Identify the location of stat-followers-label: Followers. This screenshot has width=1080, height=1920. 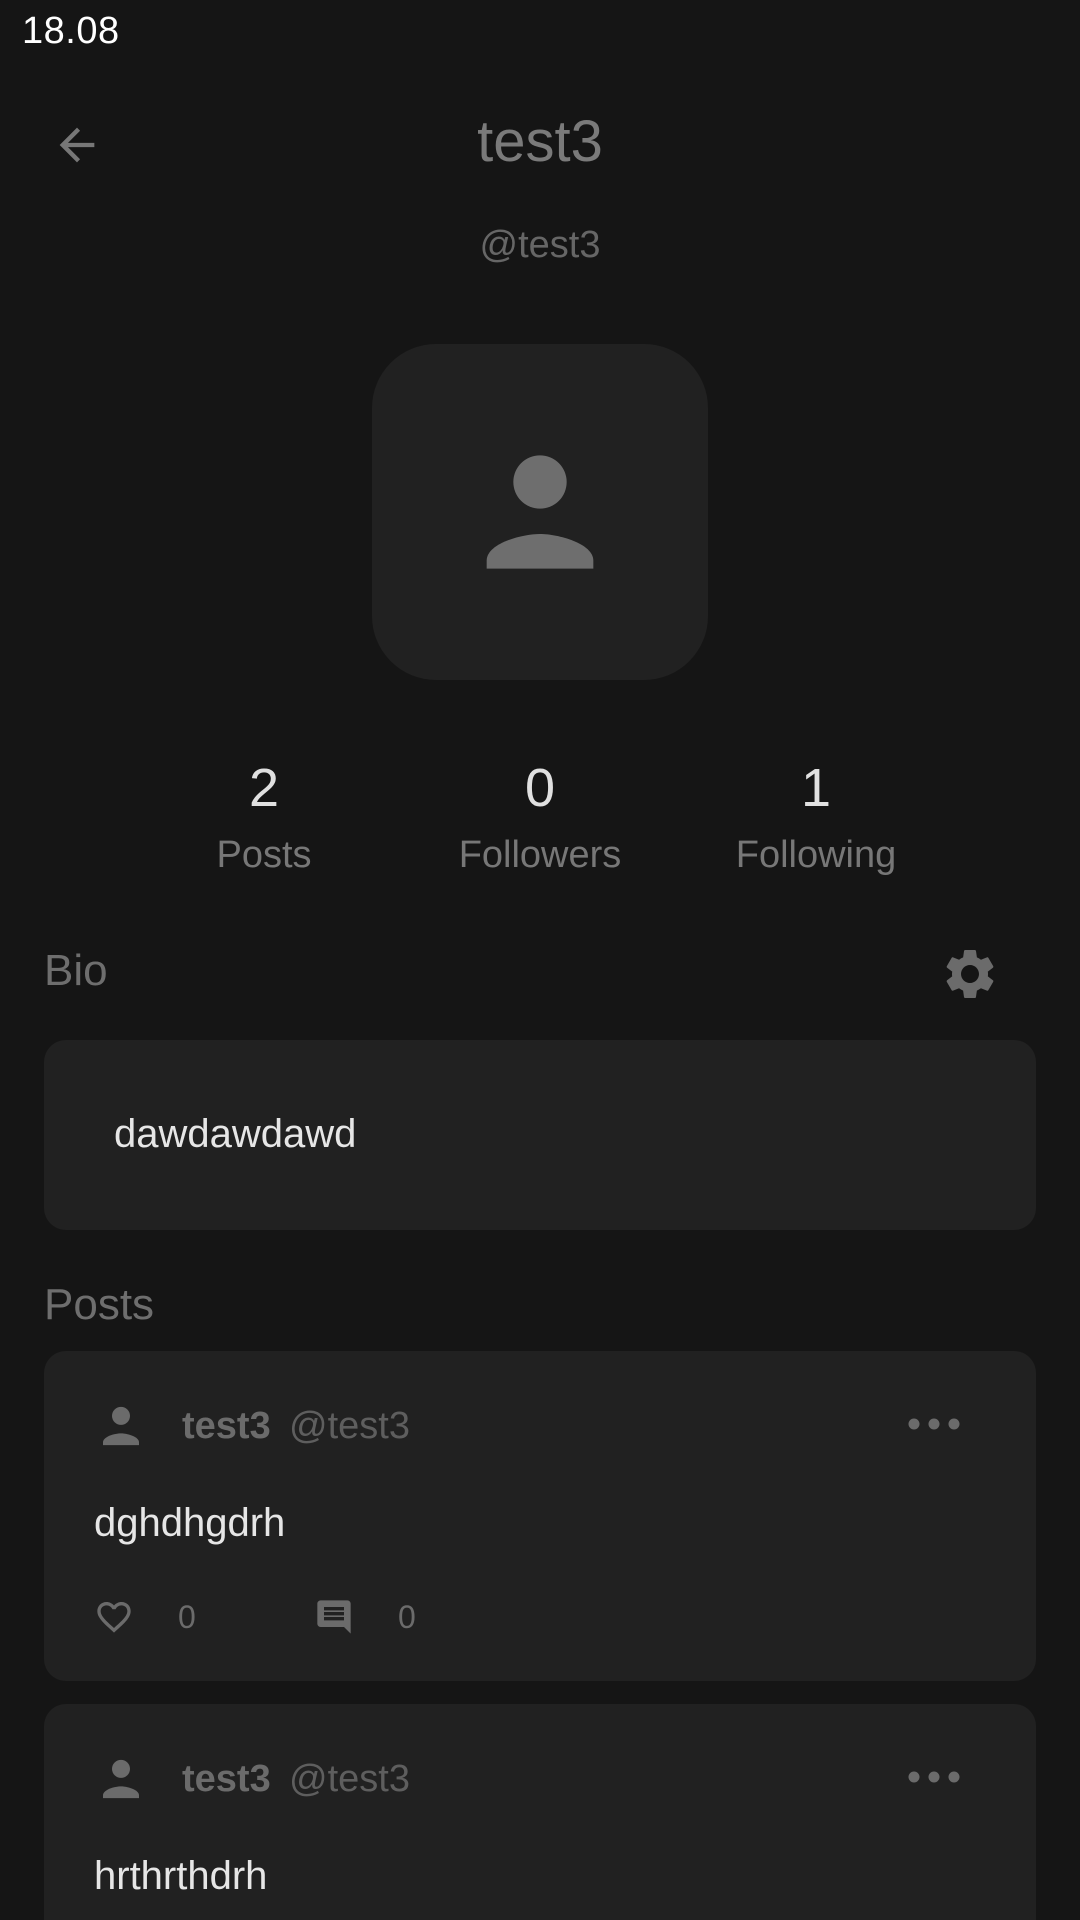
(540, 855).